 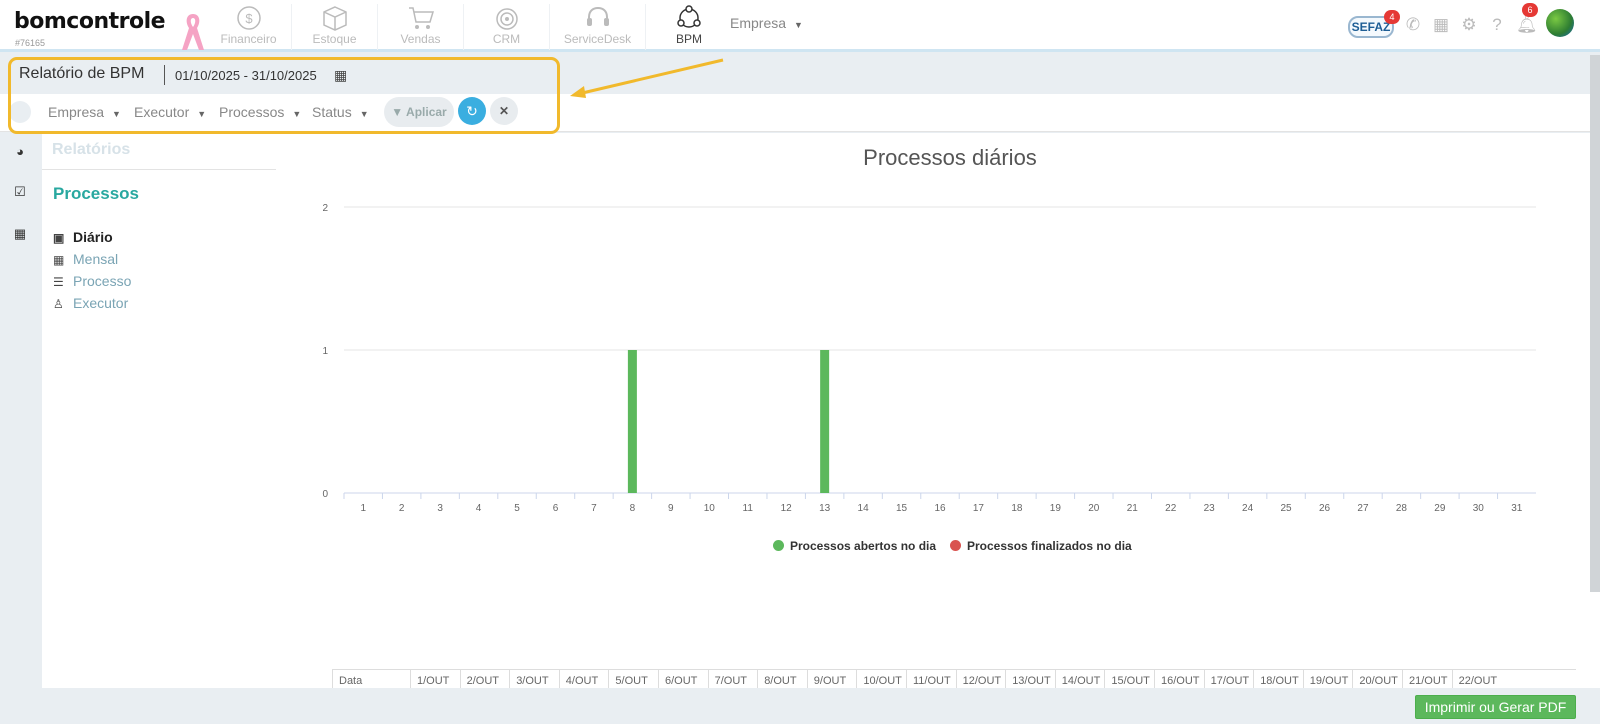 I want to click on x-tick-label: 14, so click(x=864, y=508).